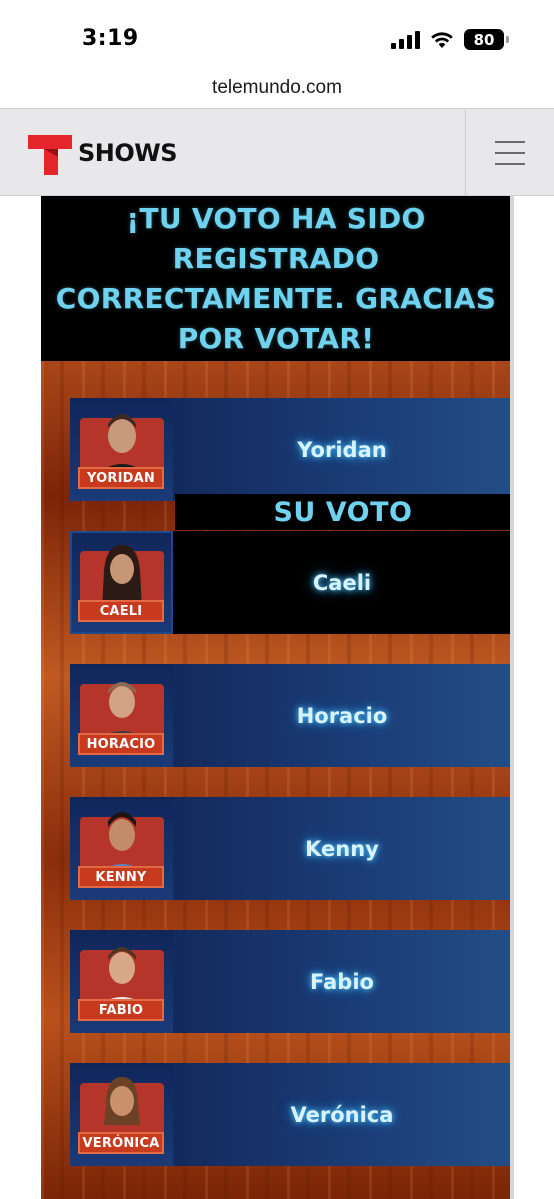 This screenshot has height=1199, width=554. I want to click on selected-vote-label: SU VOTO, so click(343, 512).